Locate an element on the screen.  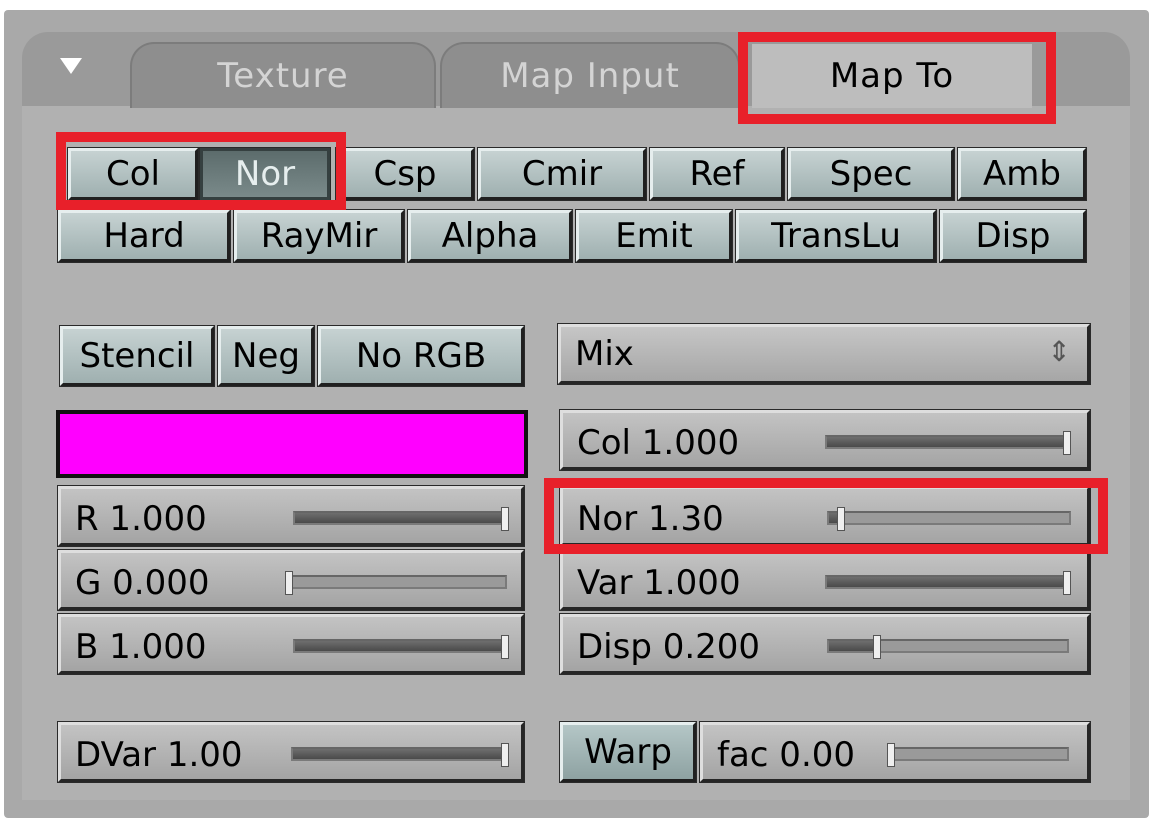
nor-strength-slider: Nor 1.30 is located at coordinates (825, 516).